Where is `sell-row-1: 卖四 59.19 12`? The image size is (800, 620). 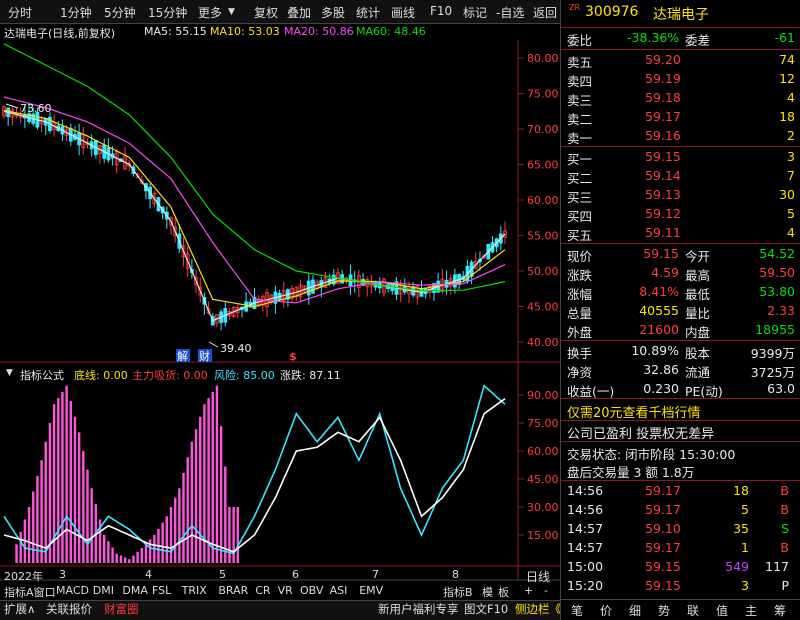
sell-row-1: 卖四 59.19 12 is located at coordinates (680, 79).